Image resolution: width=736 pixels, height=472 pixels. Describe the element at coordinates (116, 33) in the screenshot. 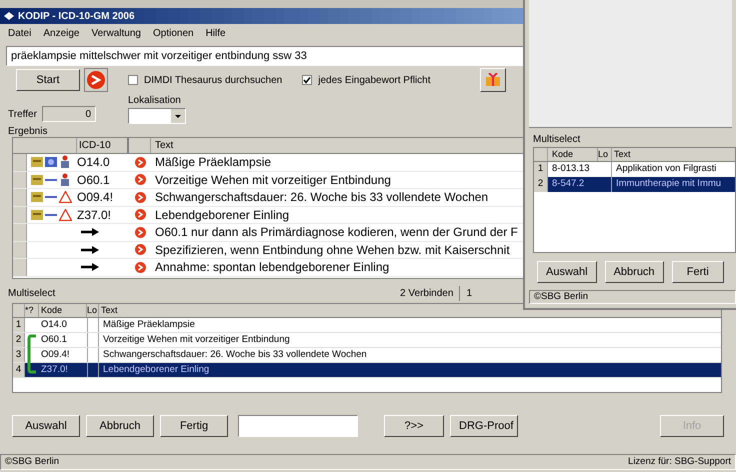

I see `menu-item: Verwaltung` at that location.